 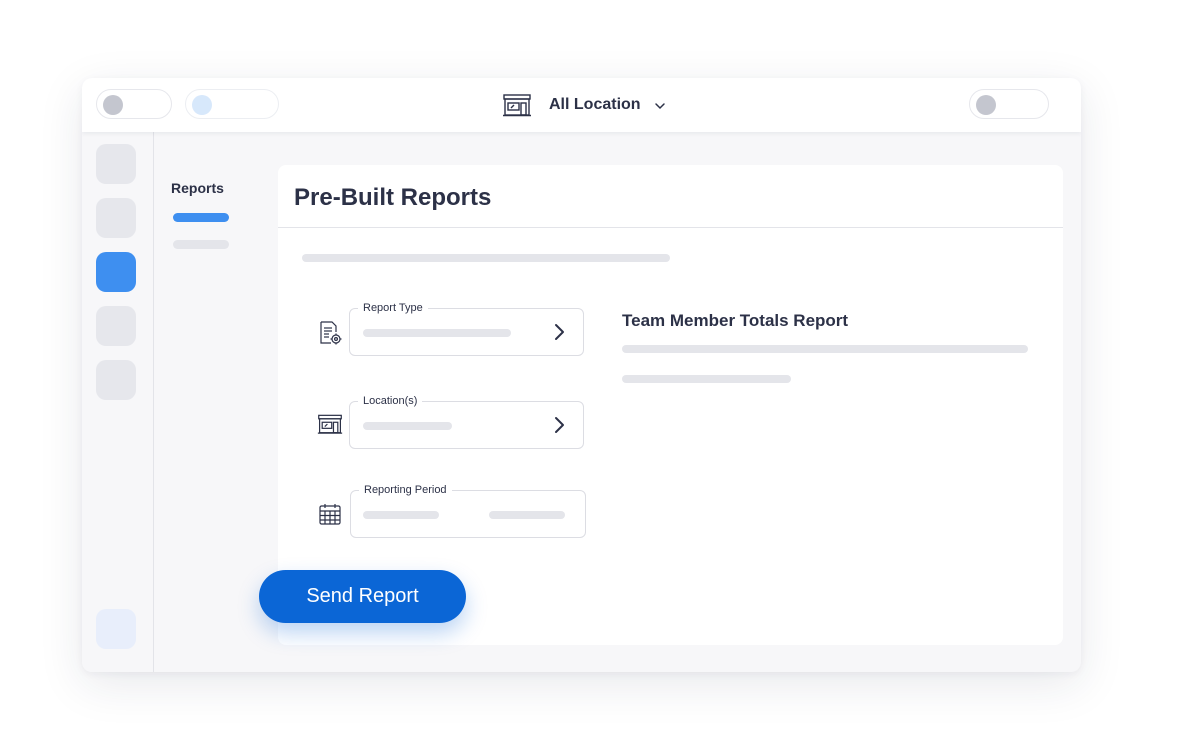 What do you see at coordinates (118, 402) in the screenshot?
I see `nav-rail` at bounding box center [118, 402].